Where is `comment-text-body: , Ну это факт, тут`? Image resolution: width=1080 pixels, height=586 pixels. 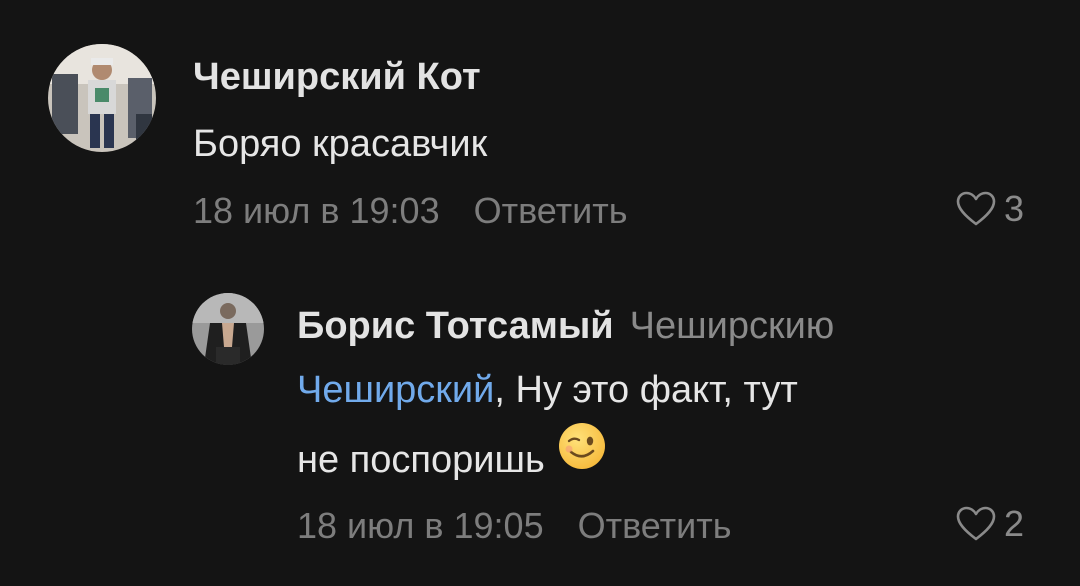
comment-text-body: , Ну это факт, тут is located at coordinates (646, 390).